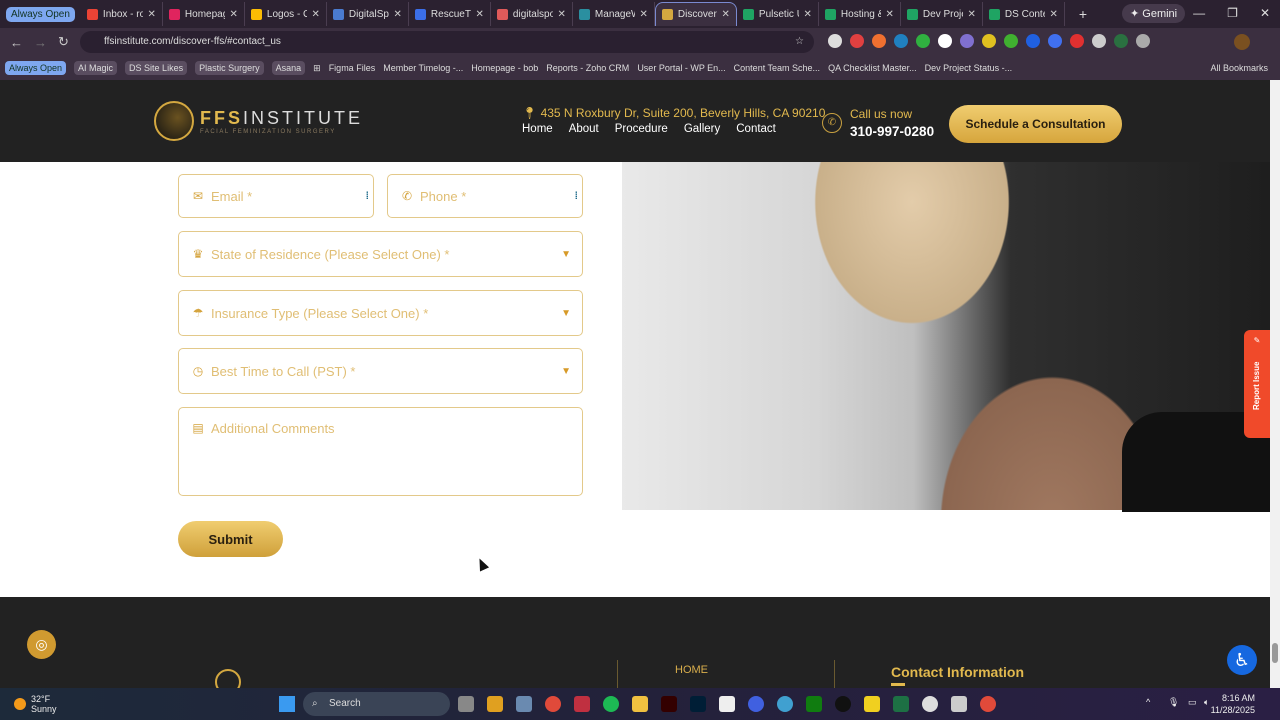 This screenshot has width=1280, height=720. Describe the element at coordinates (229, 68) in the screenshot. I see `bookmark-item: Plastic Surgery` at that location.